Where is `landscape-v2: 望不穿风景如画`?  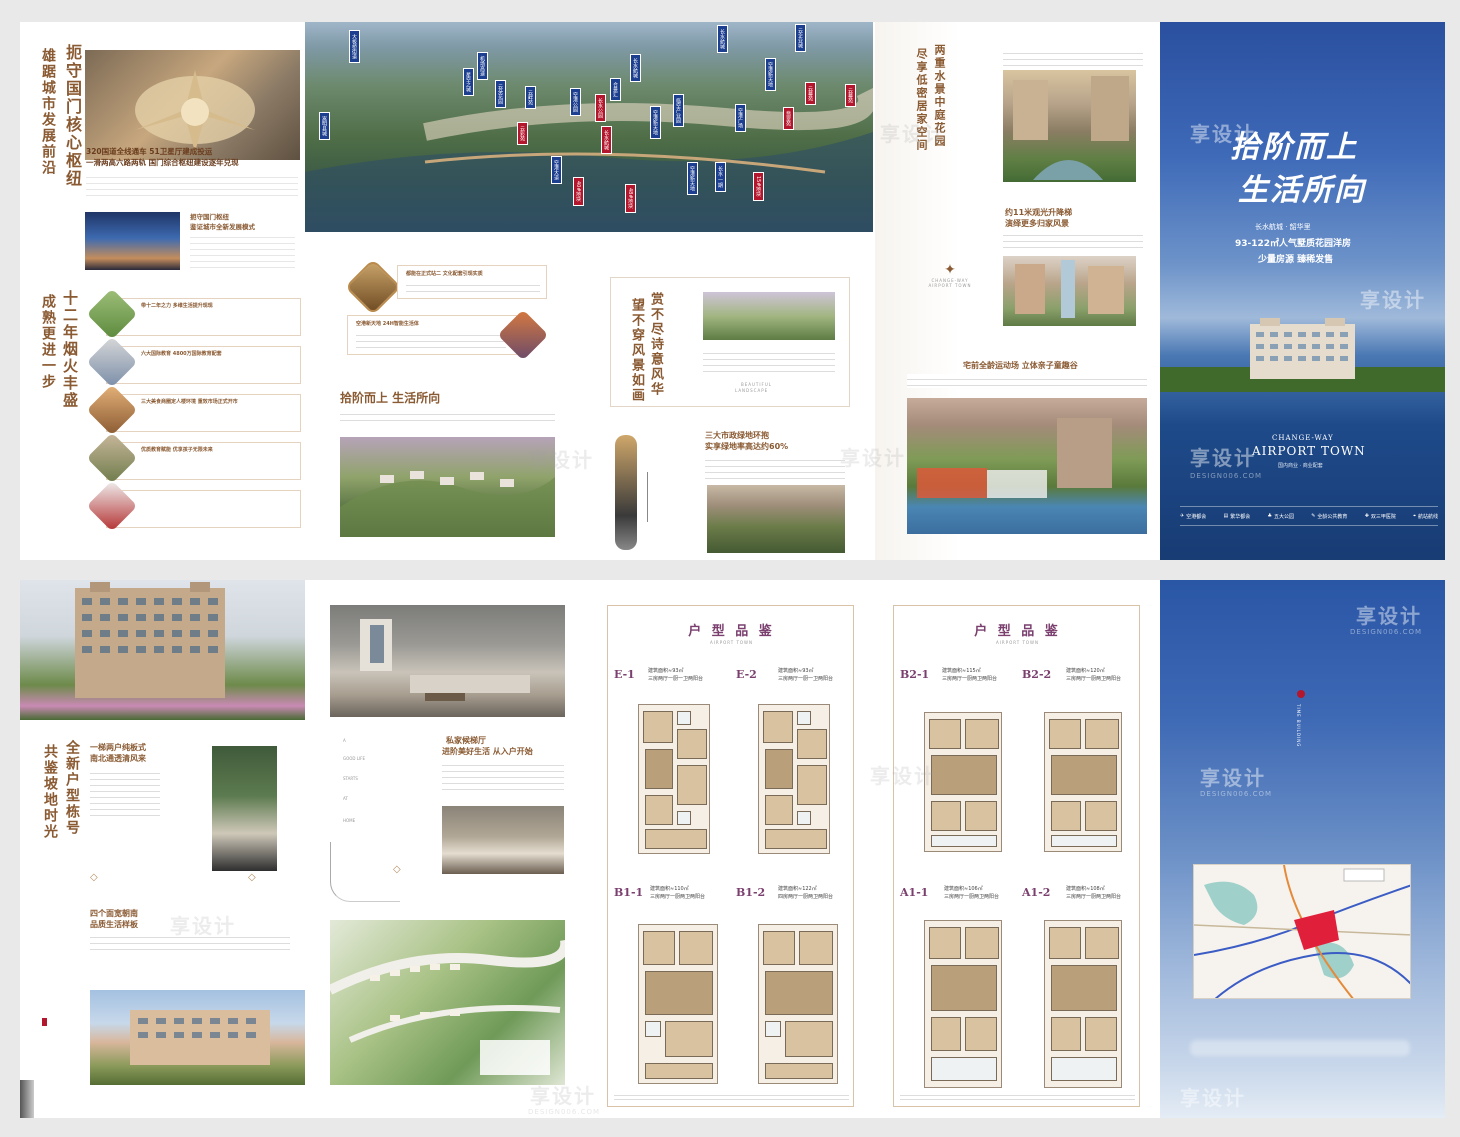
landscape-v2: 望不穿风景如画 is located at coordinates (636, 350).